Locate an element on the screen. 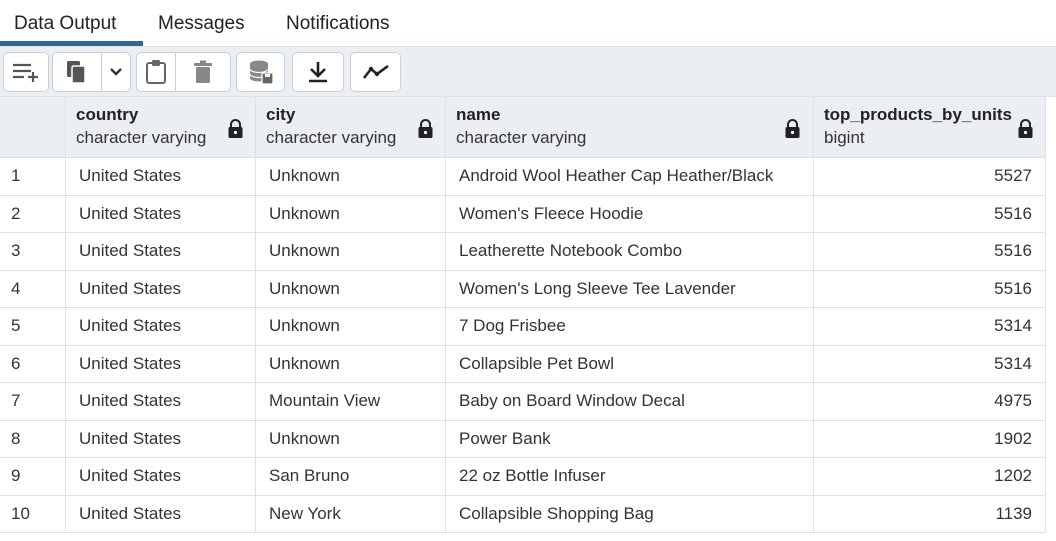 This screenshot has height=541, width=1056. paste-button is located at coordinates (156, 72).